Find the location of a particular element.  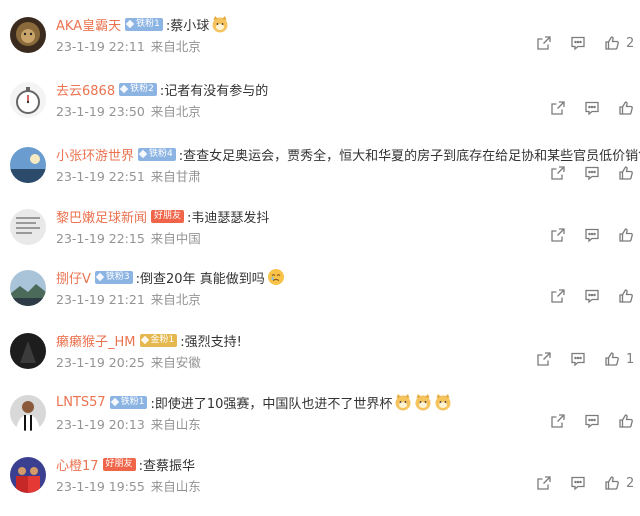

fan-badge: 铁粉2 is located at coordinates (138, 89).